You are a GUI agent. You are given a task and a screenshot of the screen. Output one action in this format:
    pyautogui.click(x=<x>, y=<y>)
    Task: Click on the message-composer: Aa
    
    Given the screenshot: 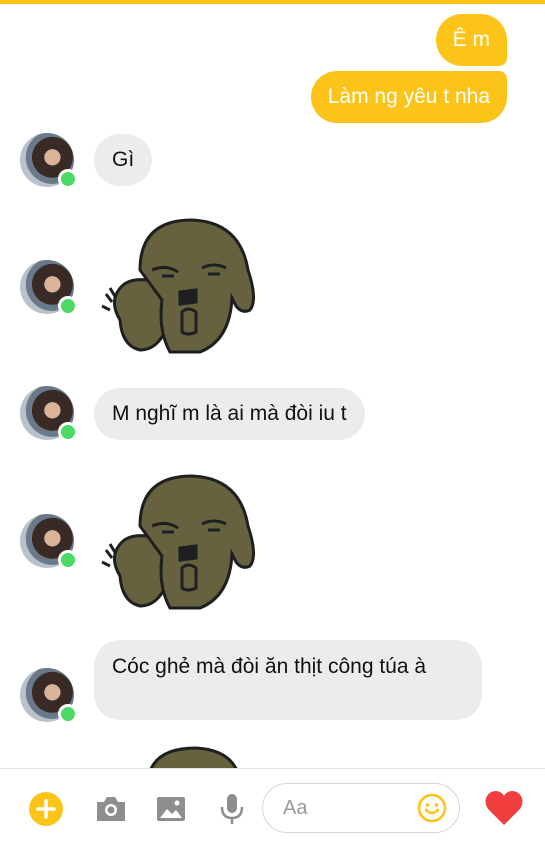 What is the action you would take?
    pyautogui.click(x=272, y=807)
    